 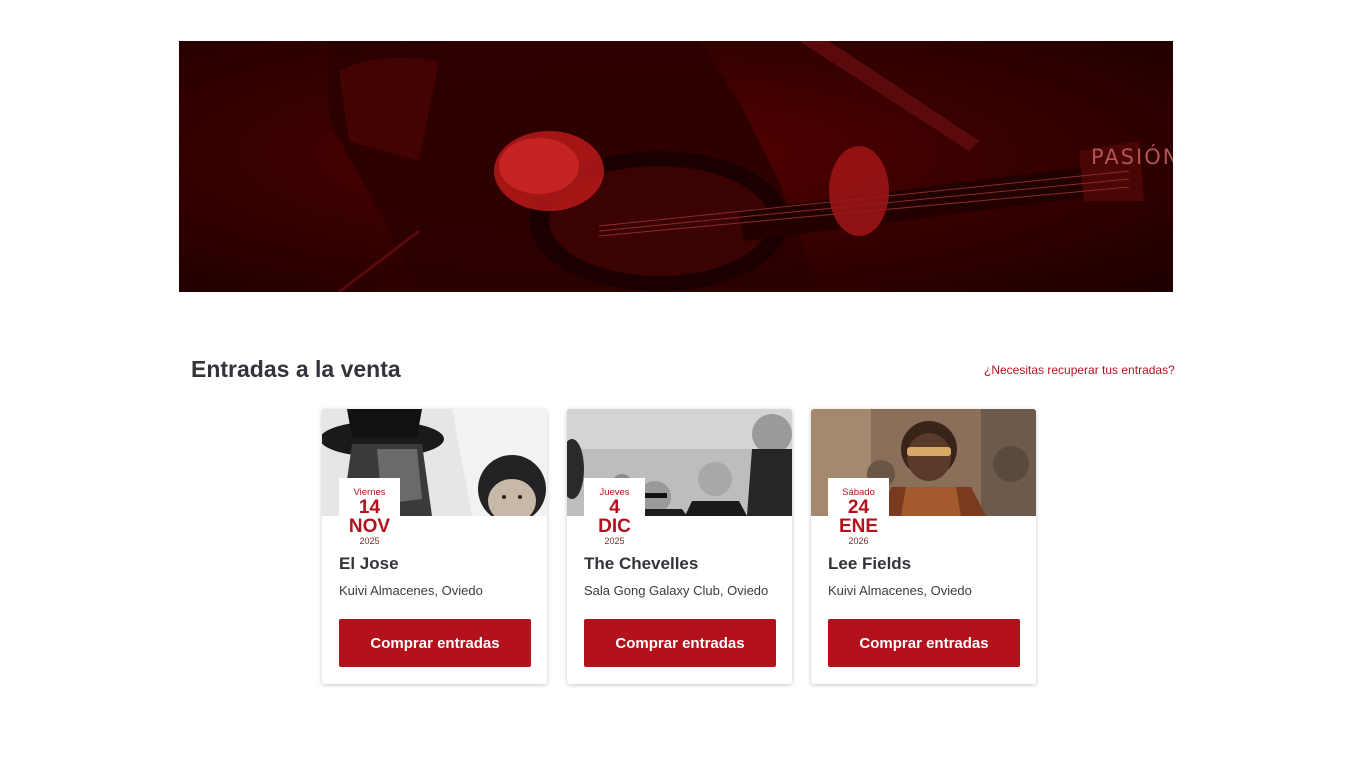 I want to click on recover-tickets-link: ¿Necesitas recuperar tus entradas?, so click(x=1079, y=370).